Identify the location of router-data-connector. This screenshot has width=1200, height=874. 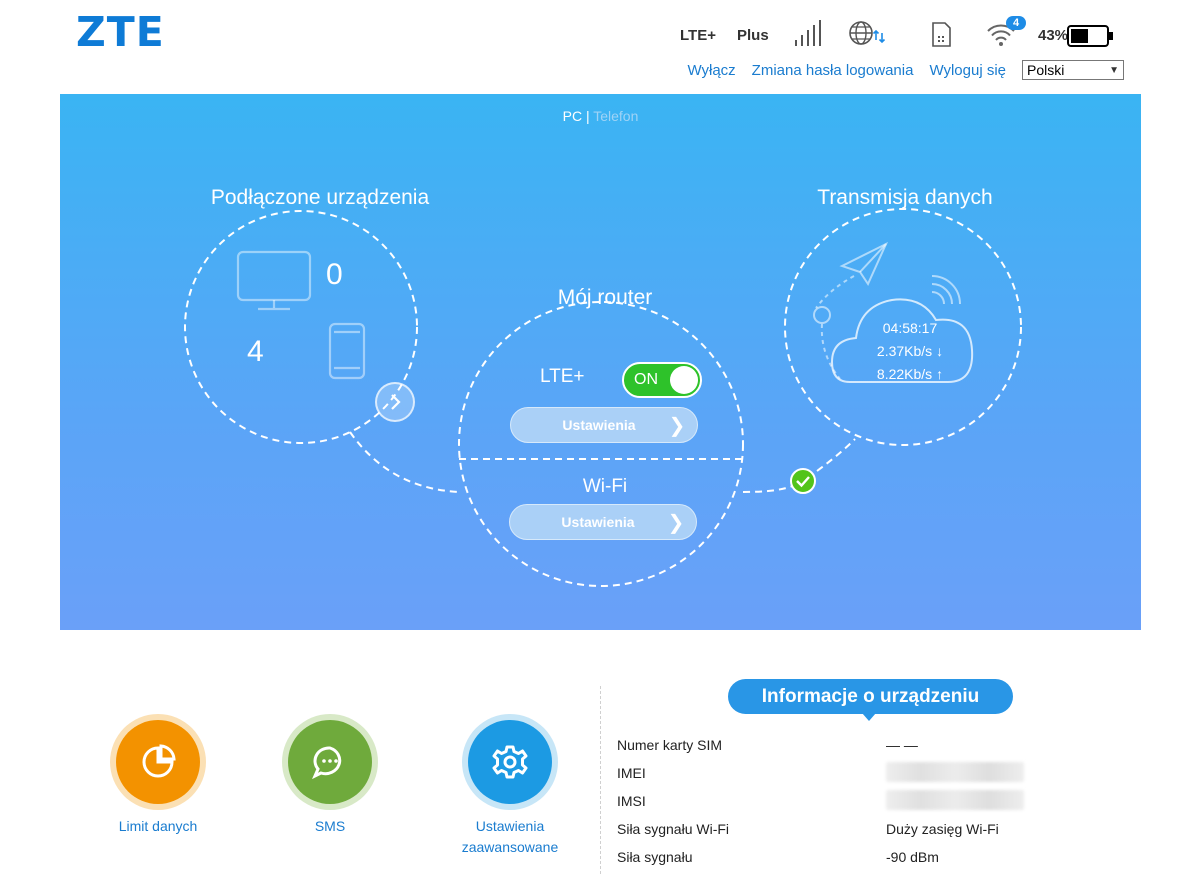
(769, 488).